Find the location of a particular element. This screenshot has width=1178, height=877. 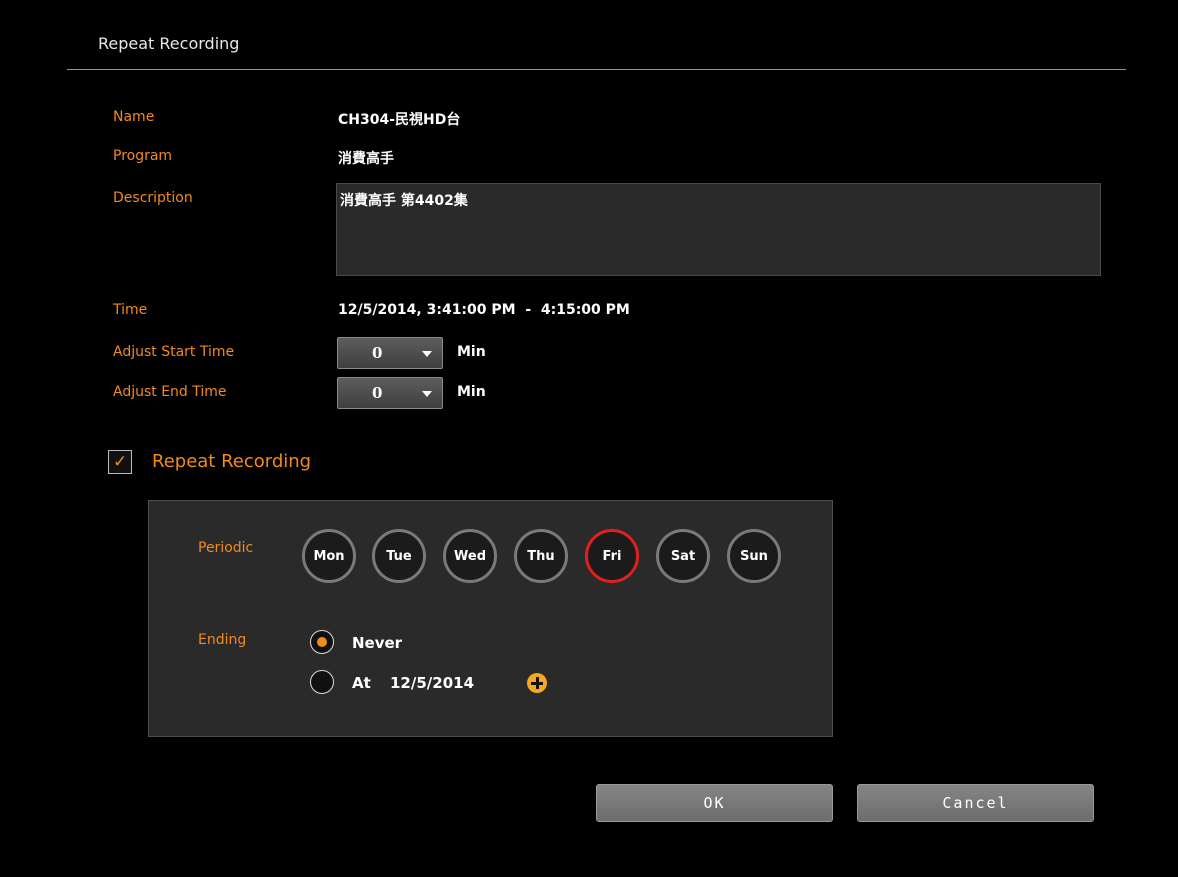

name-label: Name is located at coordinates (134, 117).